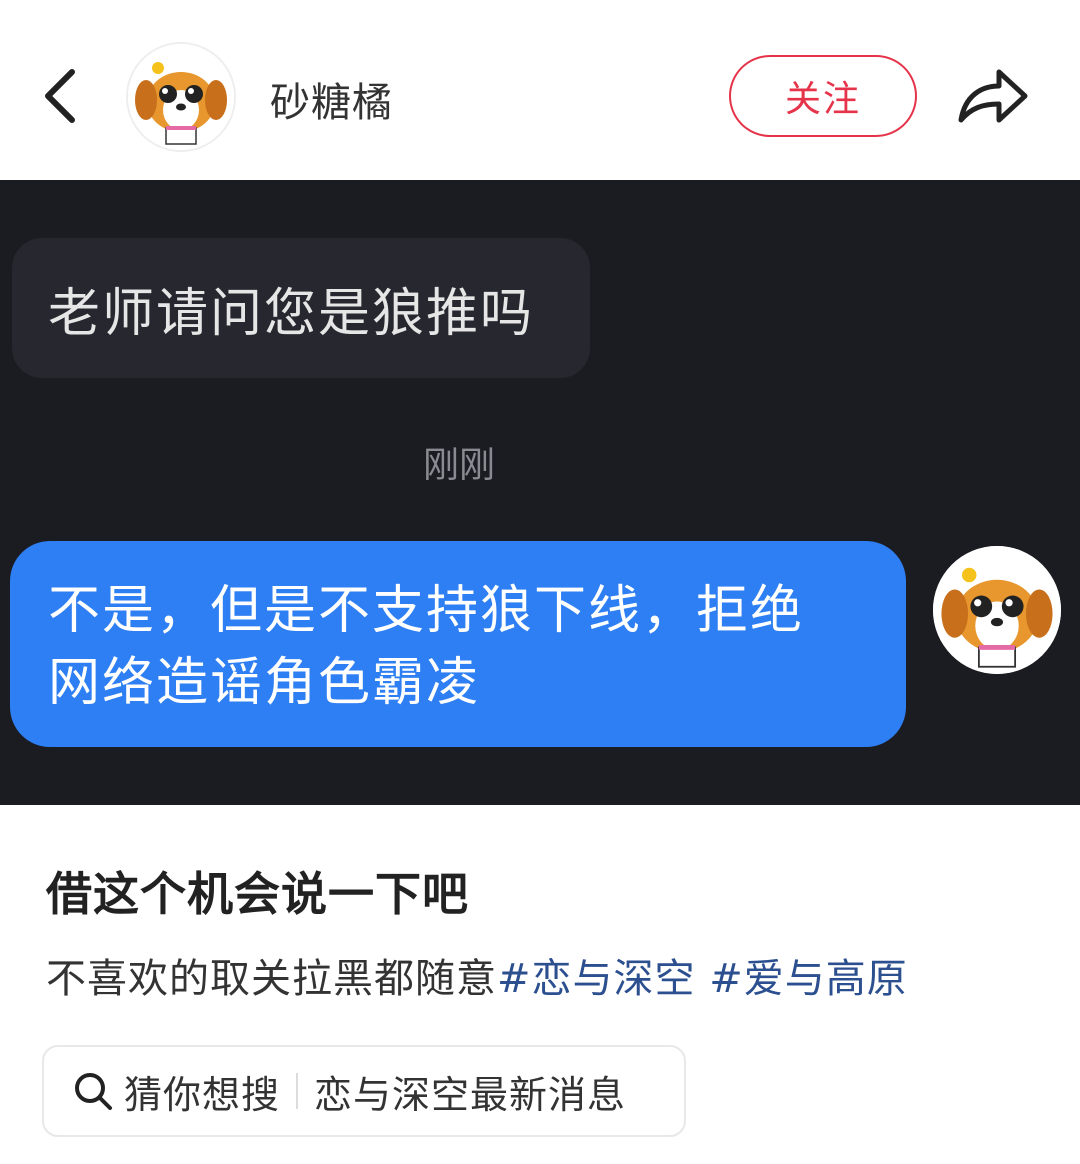 This screenshot has height=1164, width=1080. I want to click on suggested-search-chip: 猜你想搜 恋与深空最新消息, so click(364, 1091).